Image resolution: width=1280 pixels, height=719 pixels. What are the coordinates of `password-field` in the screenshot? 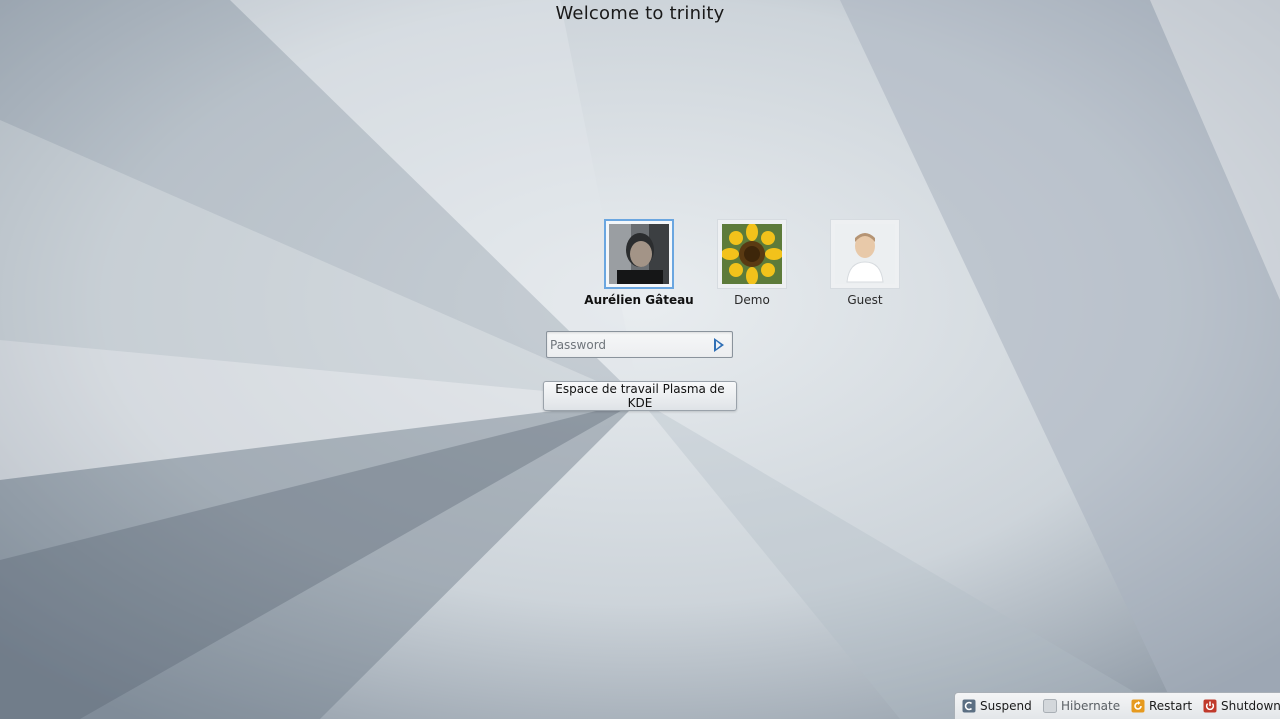 It's located at (639, 344).